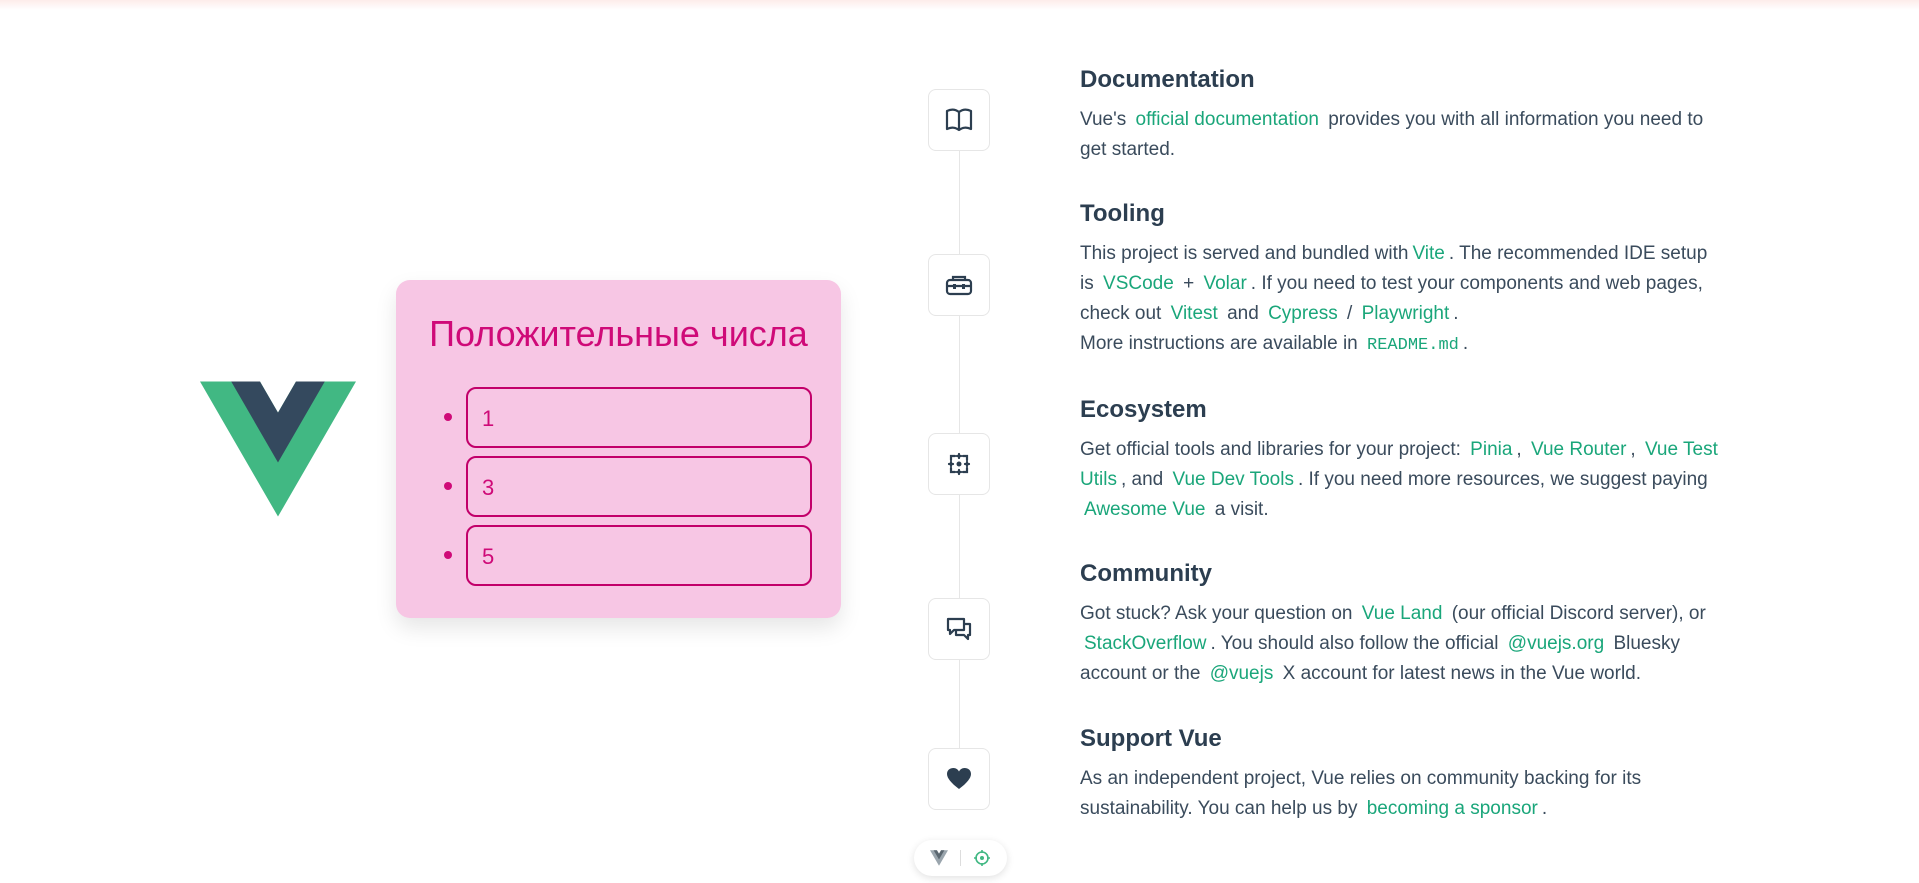  I want to click on bluesky-link: @vuejs.org, so click(1556, 643).